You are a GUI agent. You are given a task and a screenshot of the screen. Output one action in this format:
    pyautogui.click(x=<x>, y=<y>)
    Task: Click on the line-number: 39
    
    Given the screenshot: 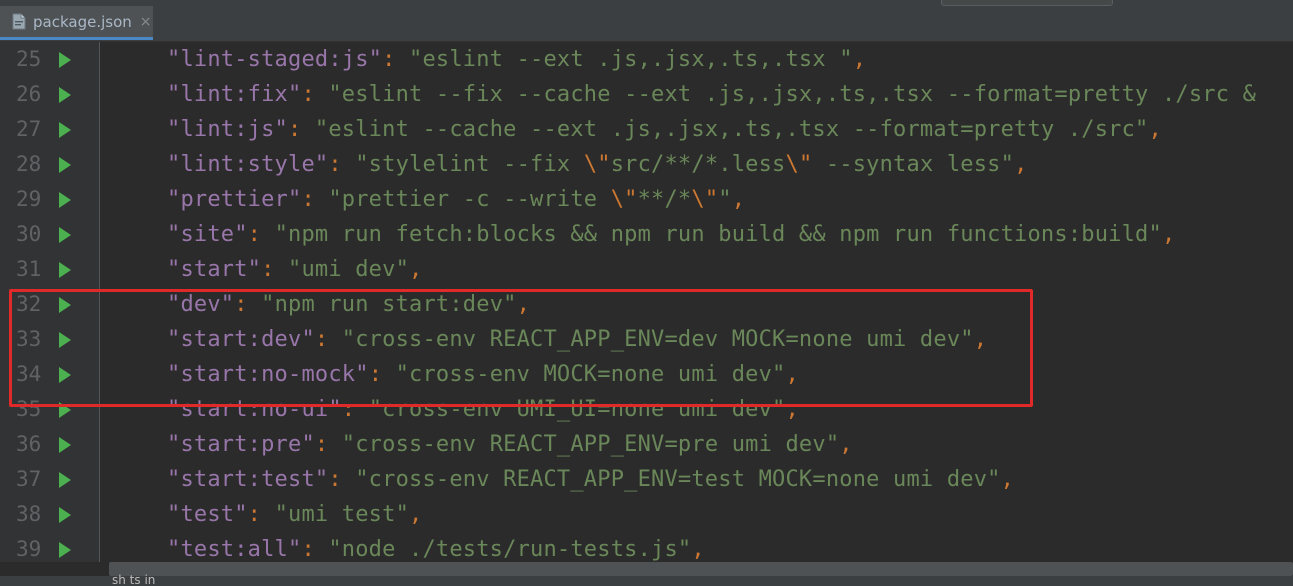 What is the action you would take?
    pyautogui.click(x=29, y=549)
    